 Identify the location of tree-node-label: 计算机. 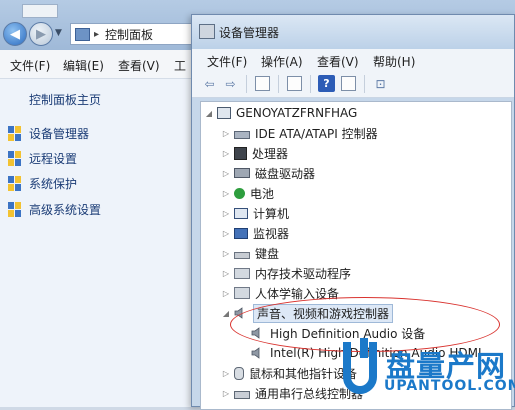
(271, 213).